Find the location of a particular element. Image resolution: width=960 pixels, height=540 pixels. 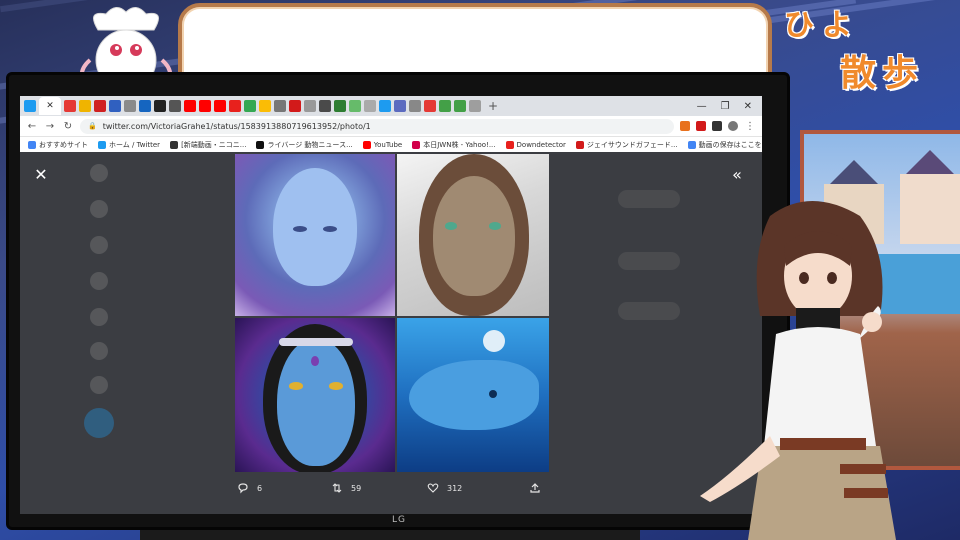

monitor-stand is located at coordinates (390, 535).